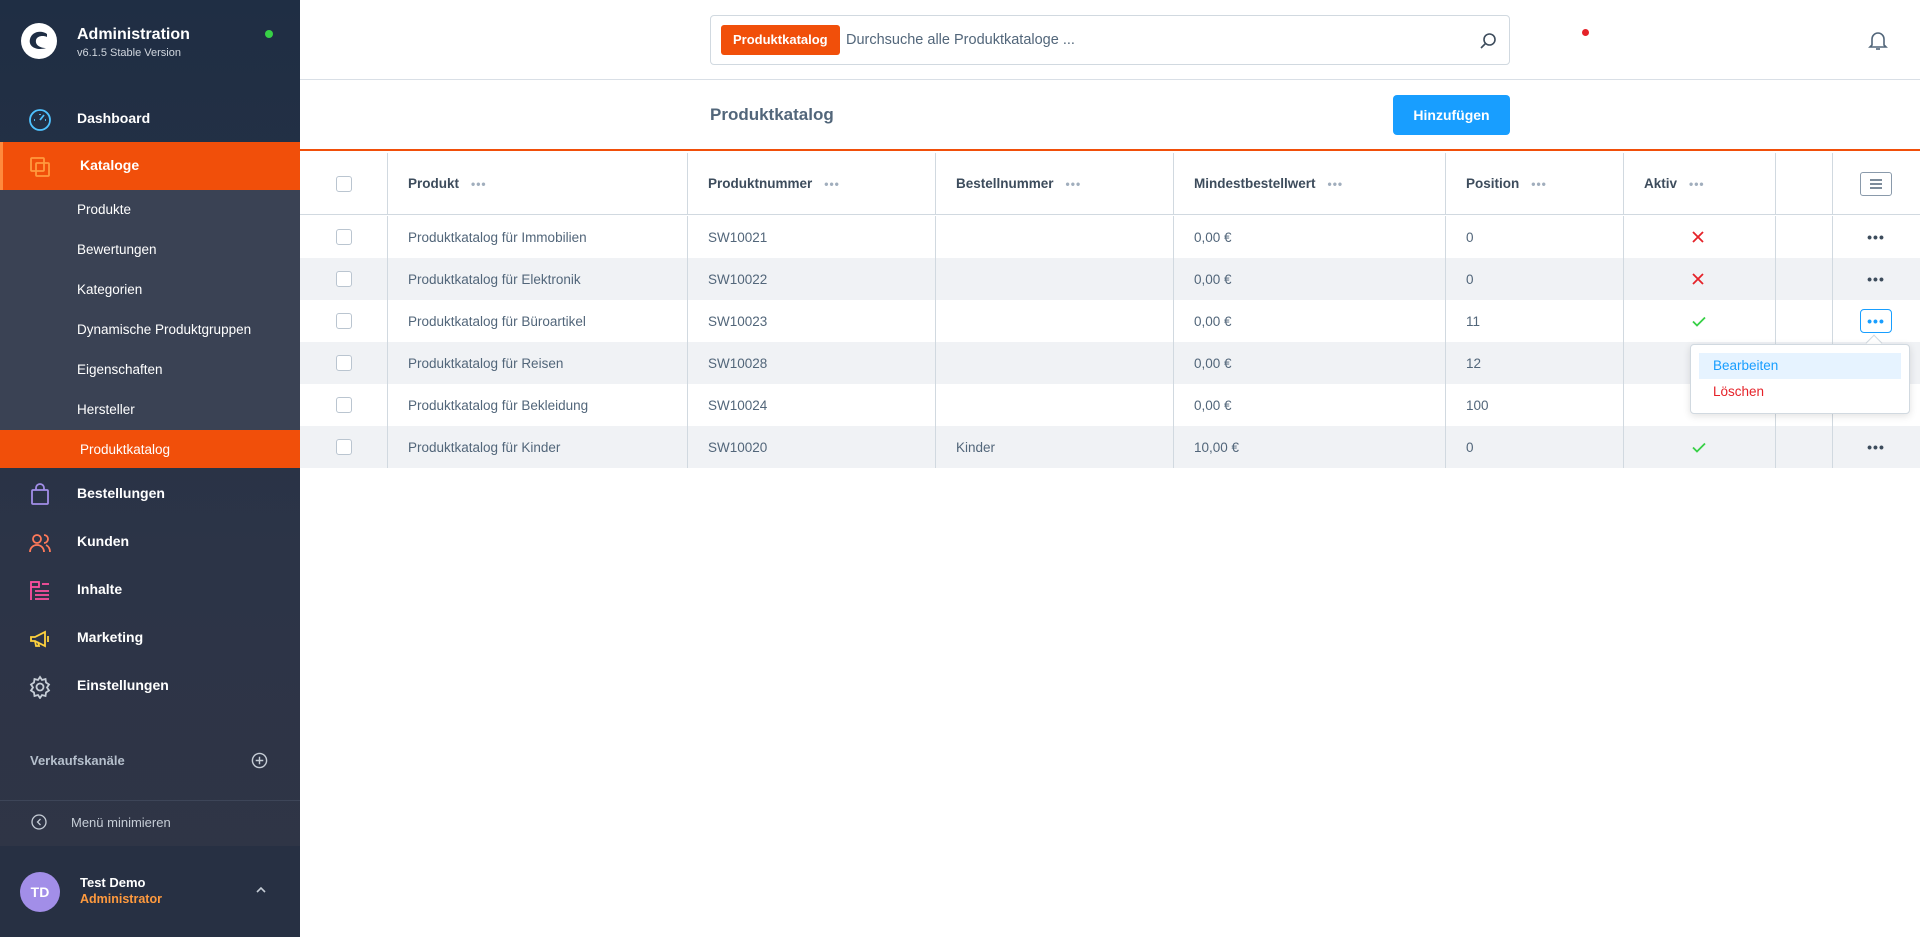  Describe the element at coordinates (150, 370) in the screenshot. I see `nav-sub-eigenschaften: Eigenschaften` at that location.